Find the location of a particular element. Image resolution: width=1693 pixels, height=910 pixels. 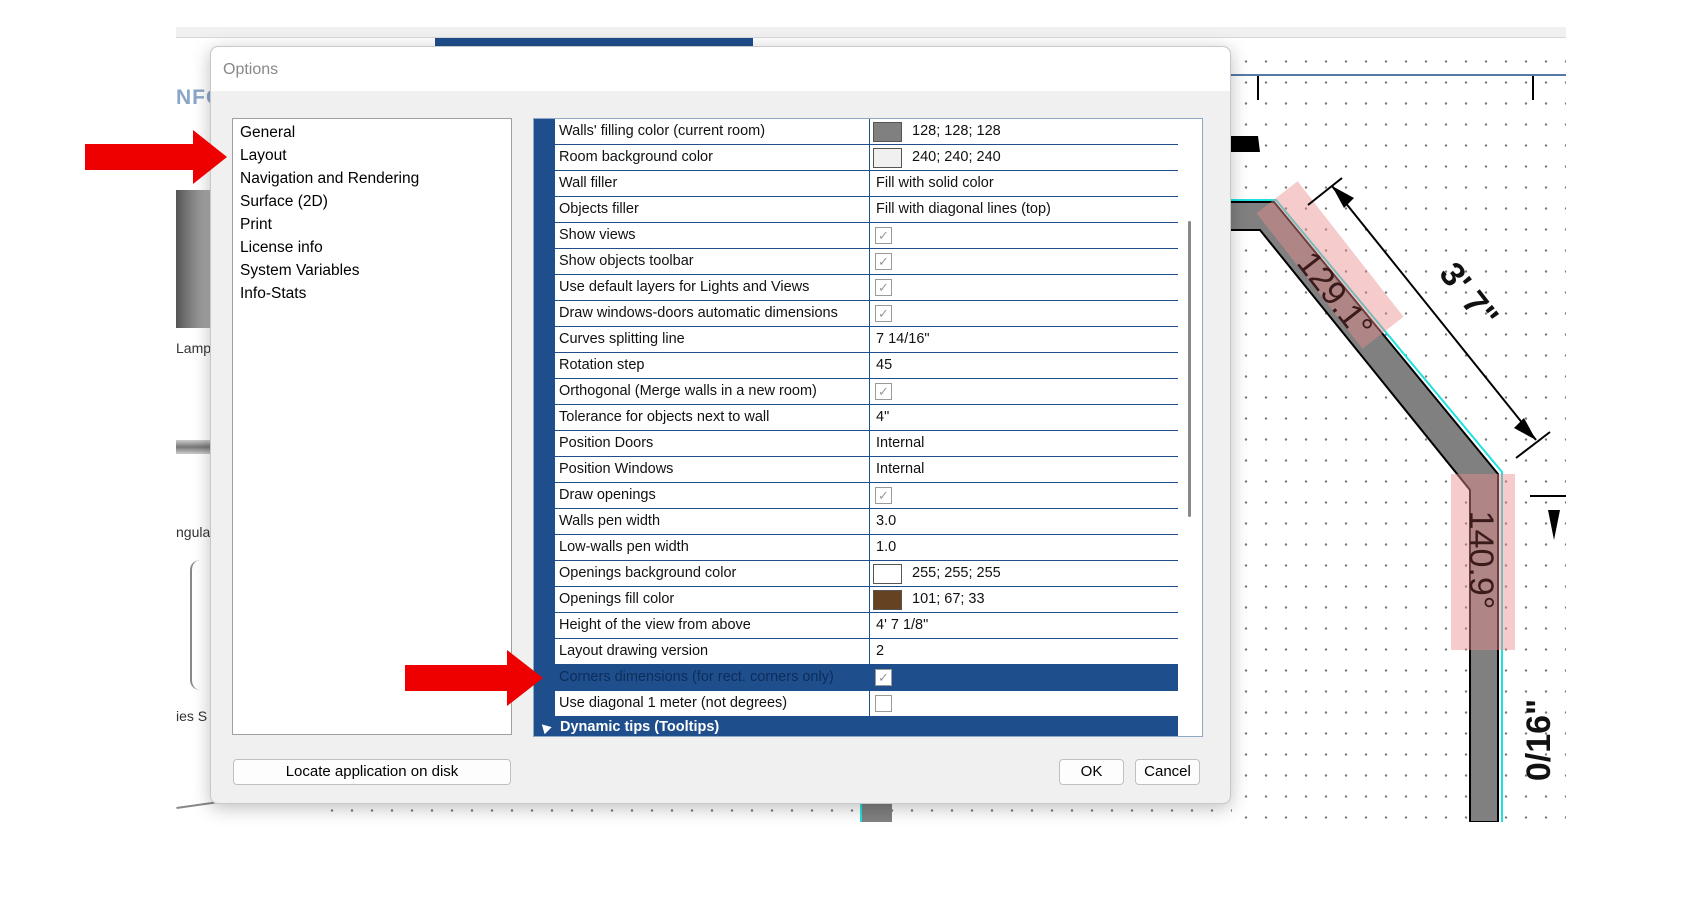

property-name: Curves splitting line is located at coordinates (622, 339).